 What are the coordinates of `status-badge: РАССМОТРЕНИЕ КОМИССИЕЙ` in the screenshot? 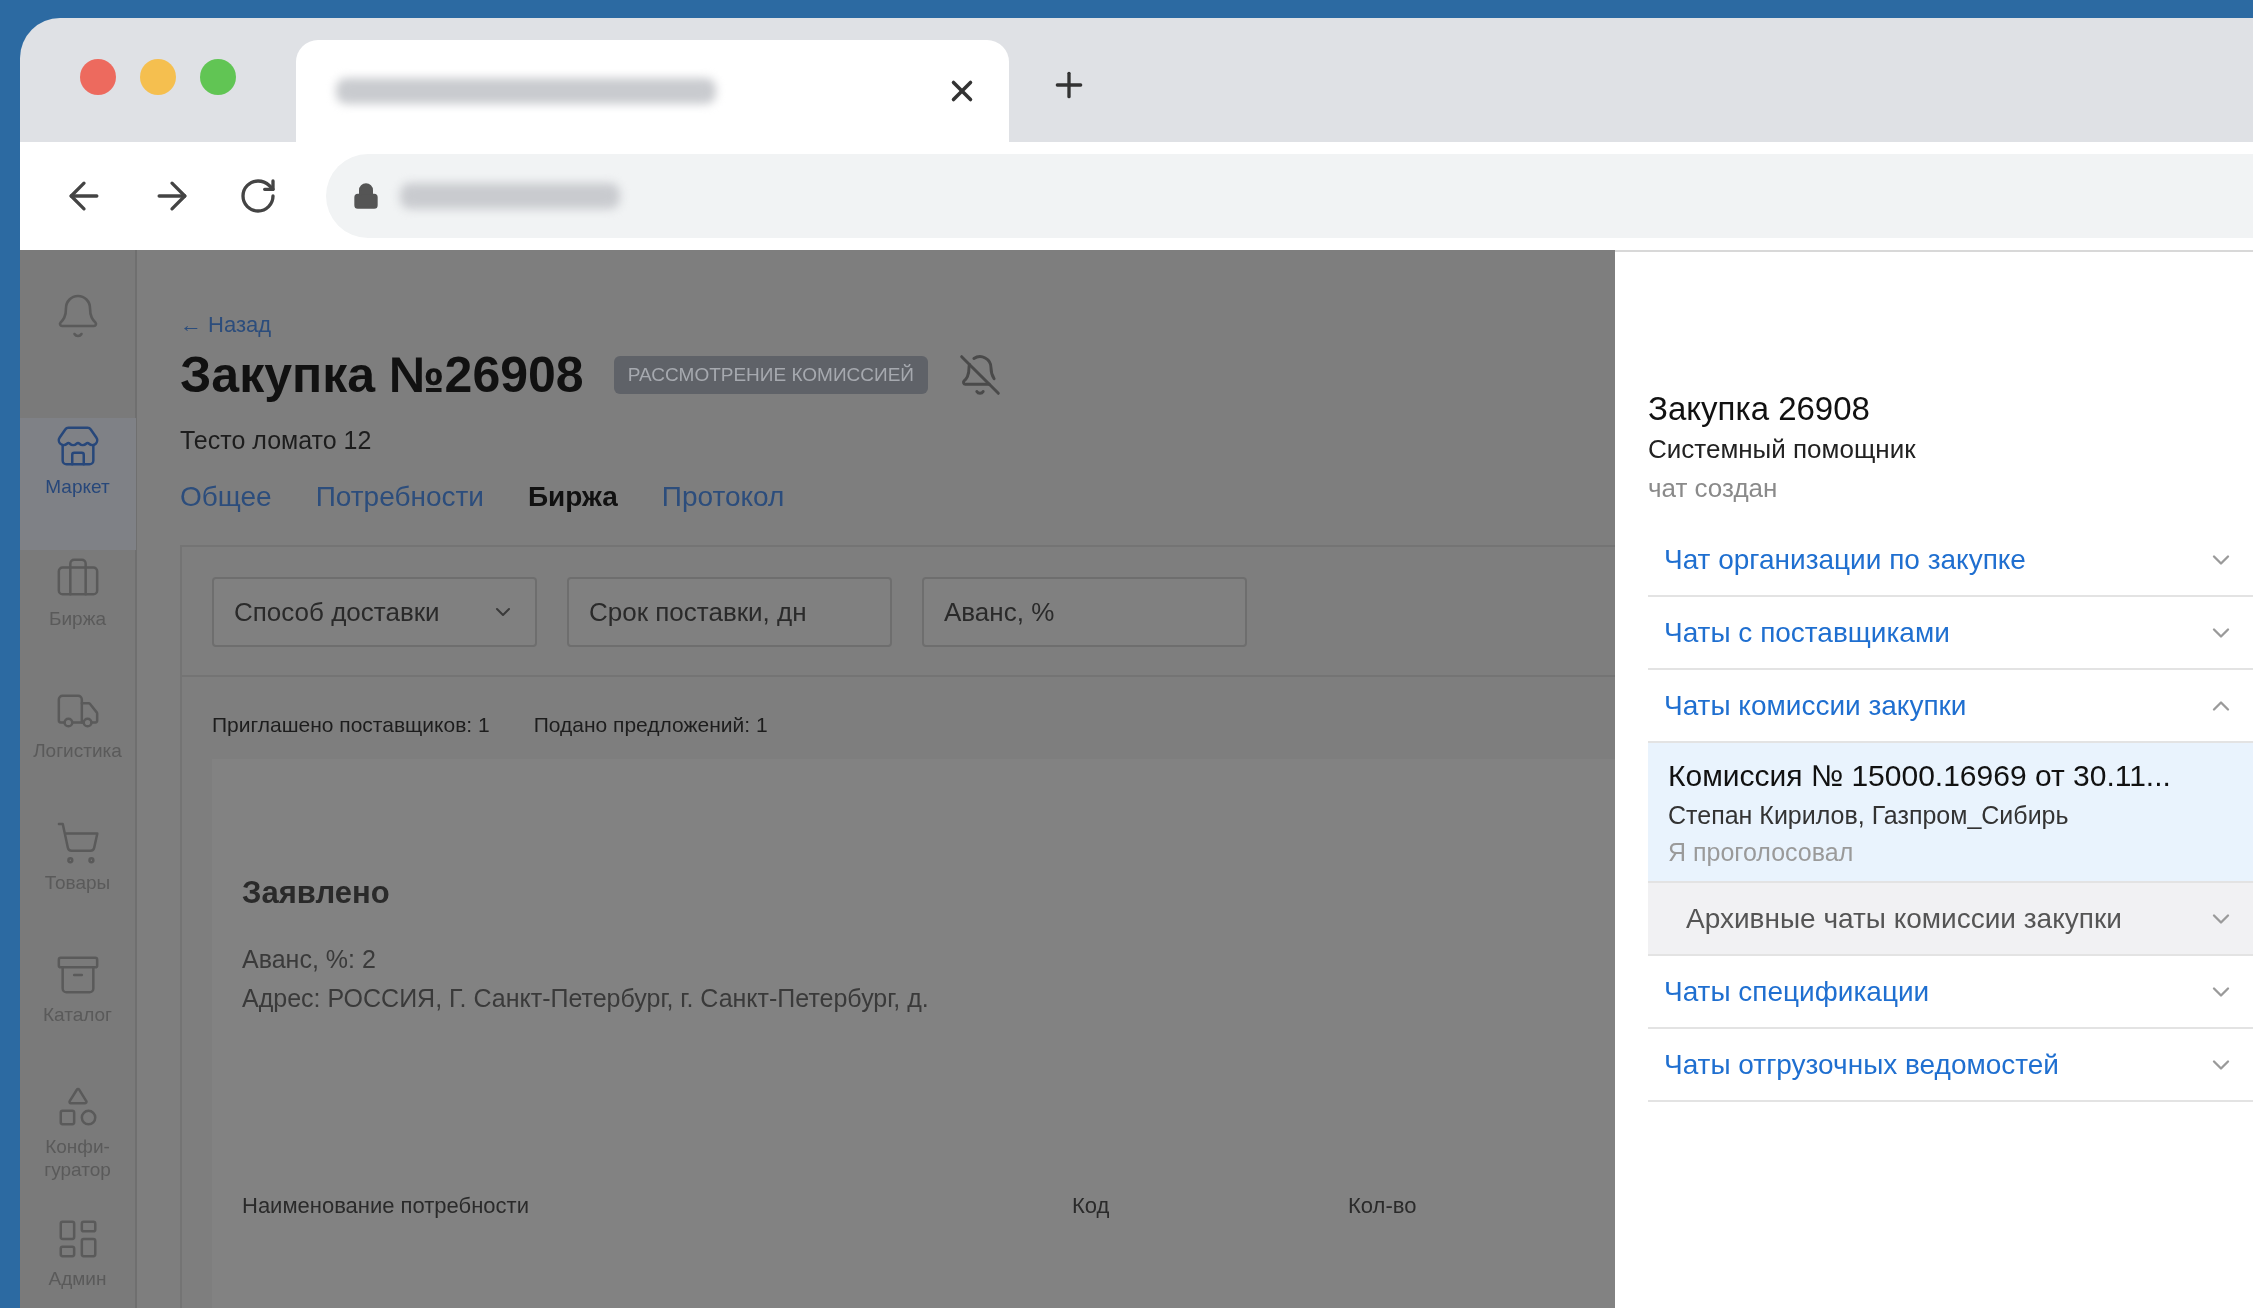 It's located at (770, 375).